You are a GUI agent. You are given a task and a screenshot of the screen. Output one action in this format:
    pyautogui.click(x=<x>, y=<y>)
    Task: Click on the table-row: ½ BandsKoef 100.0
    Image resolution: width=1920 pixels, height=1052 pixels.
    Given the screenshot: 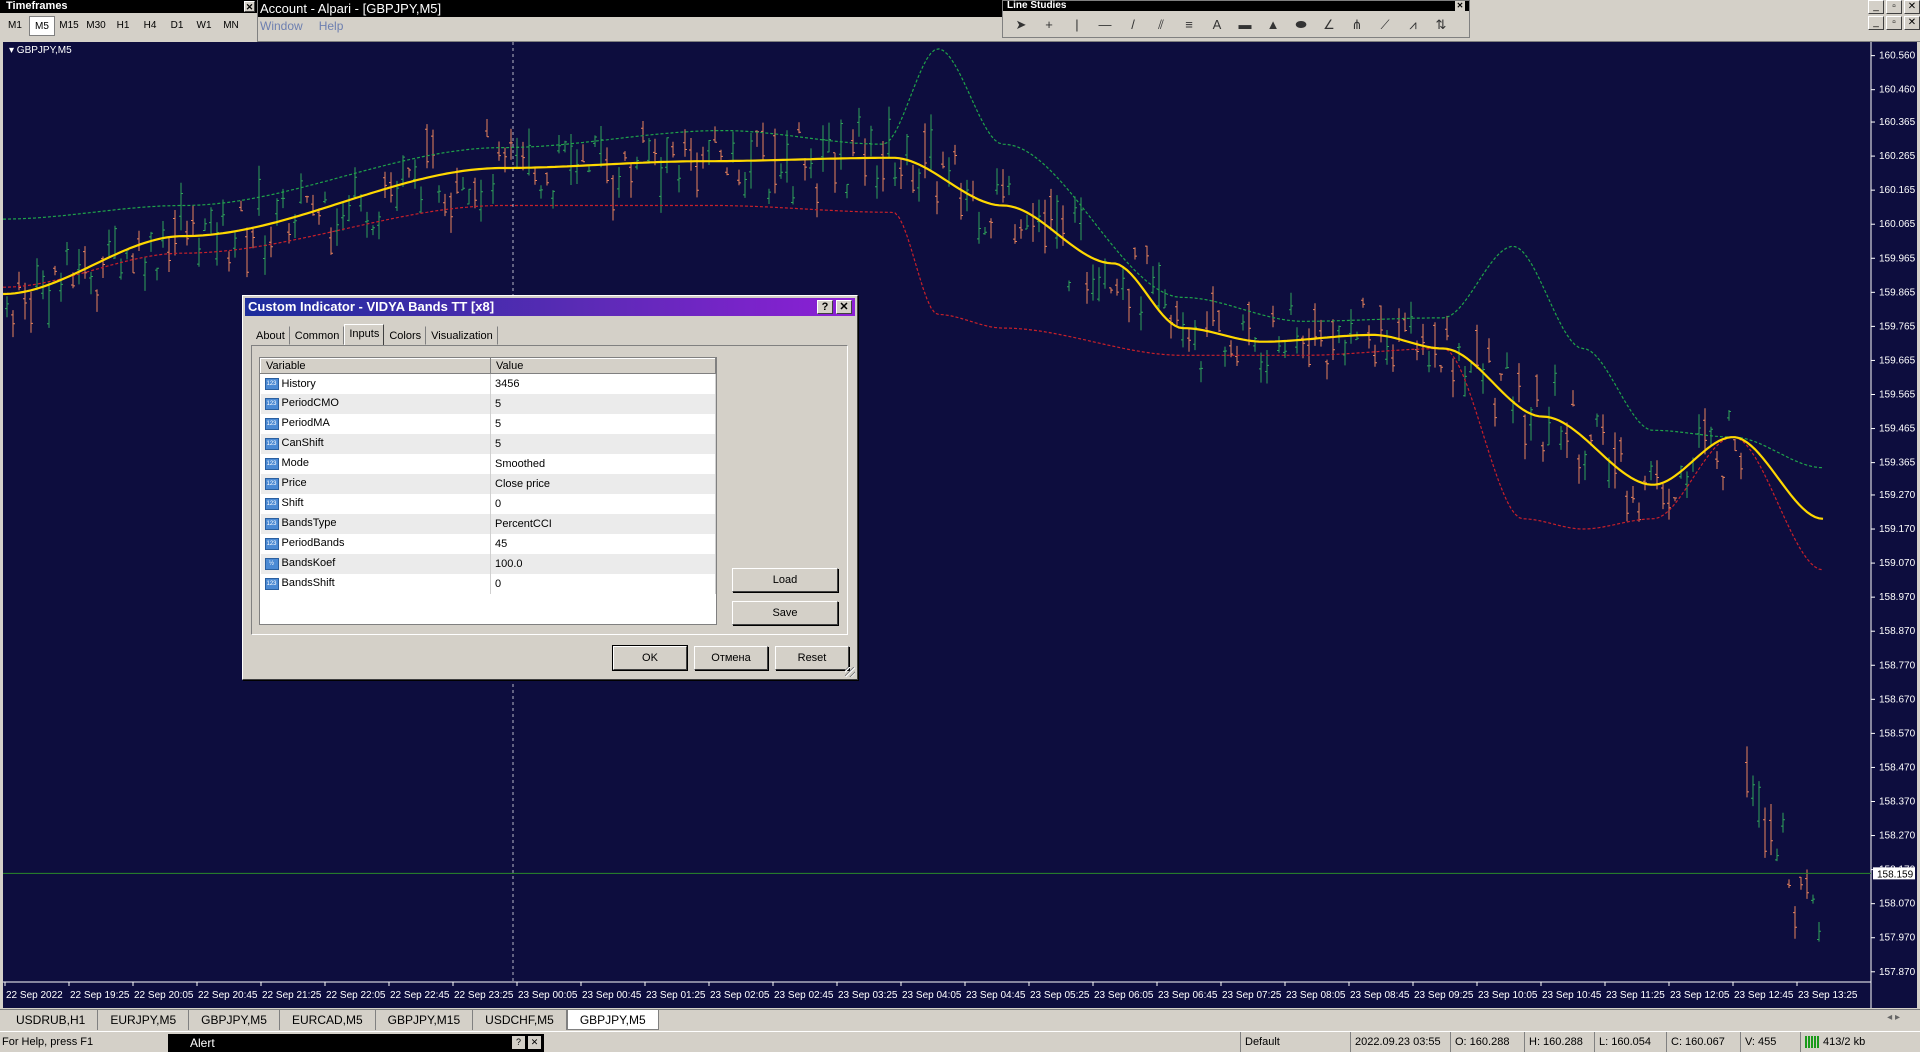 What is the action you would take?
    pyautogui.click(x=488, y=563)
    